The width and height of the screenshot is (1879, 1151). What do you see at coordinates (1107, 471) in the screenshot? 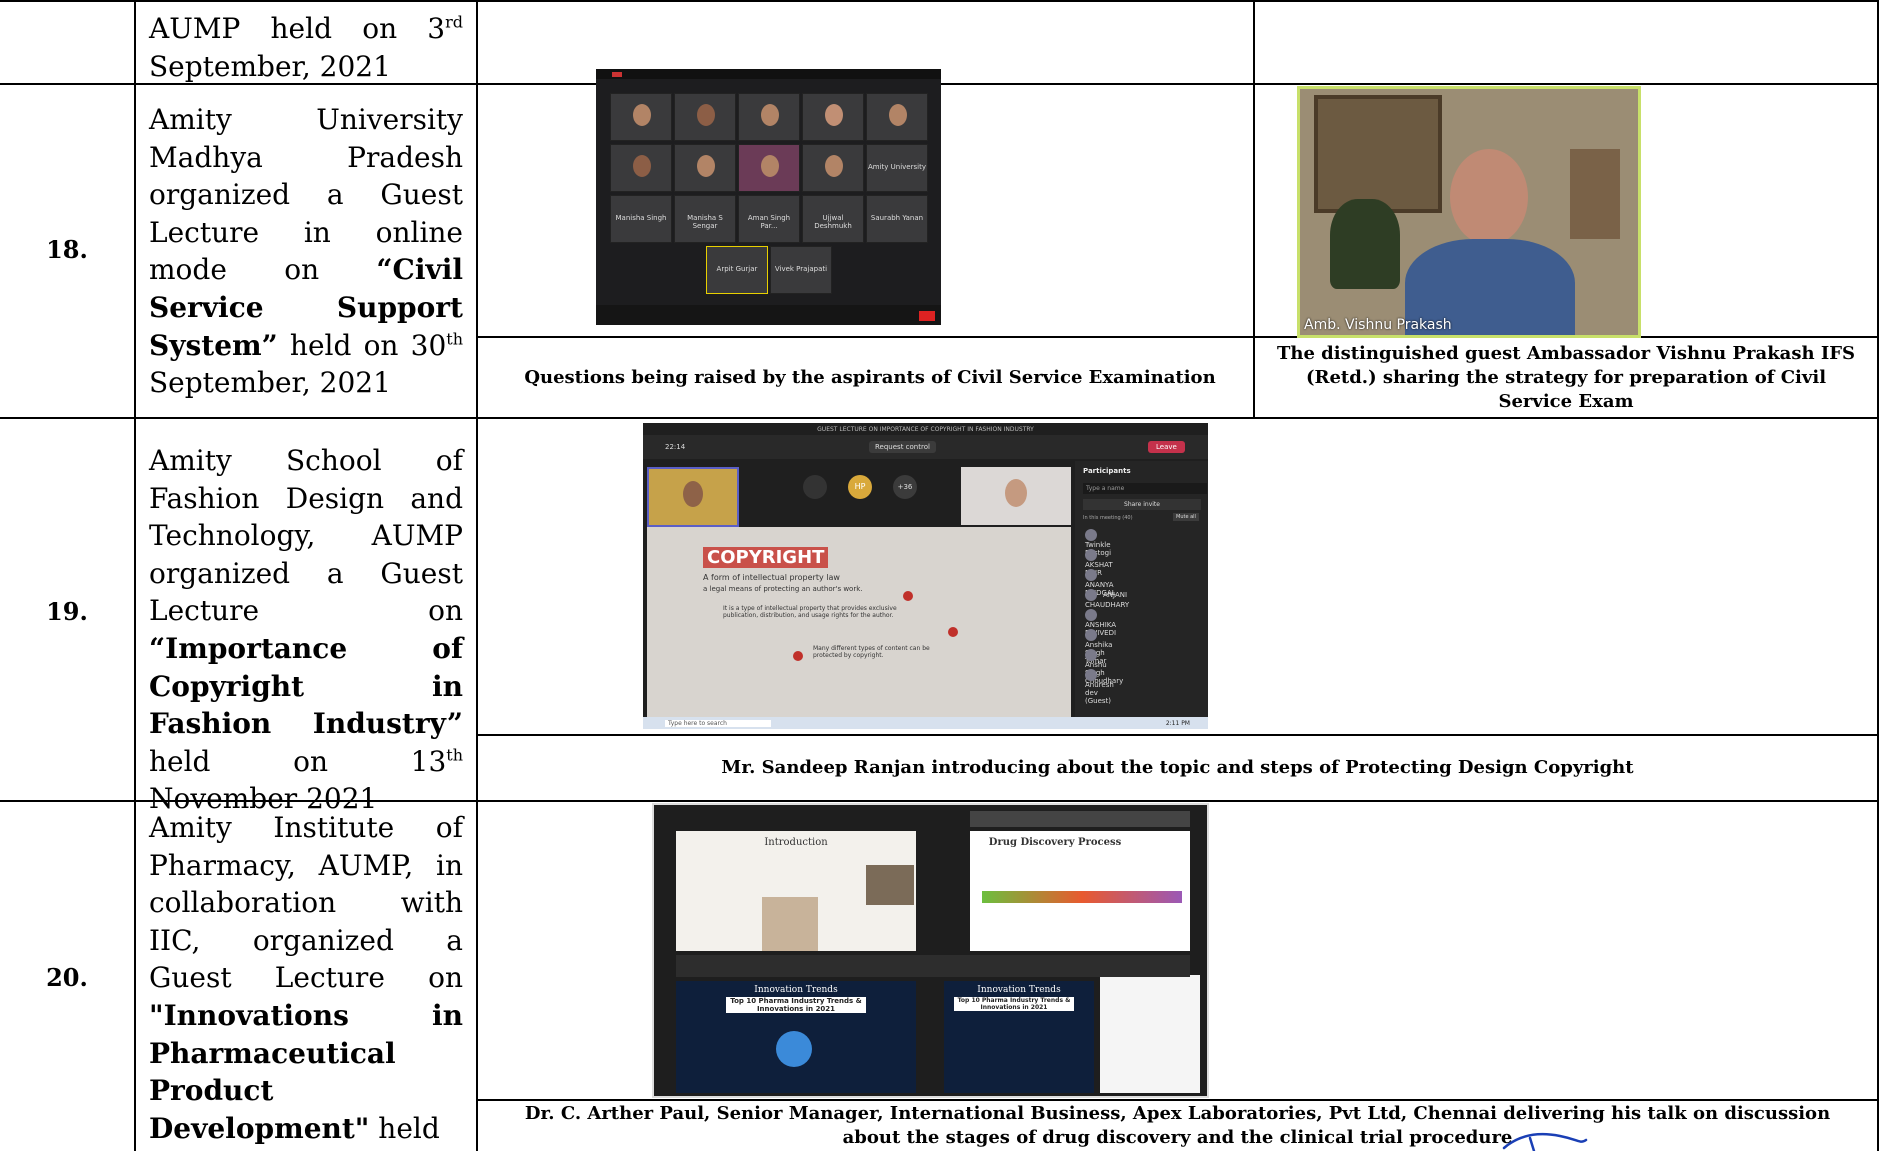
I see `participants-title: Participants` at bounding box center [1107, 471].